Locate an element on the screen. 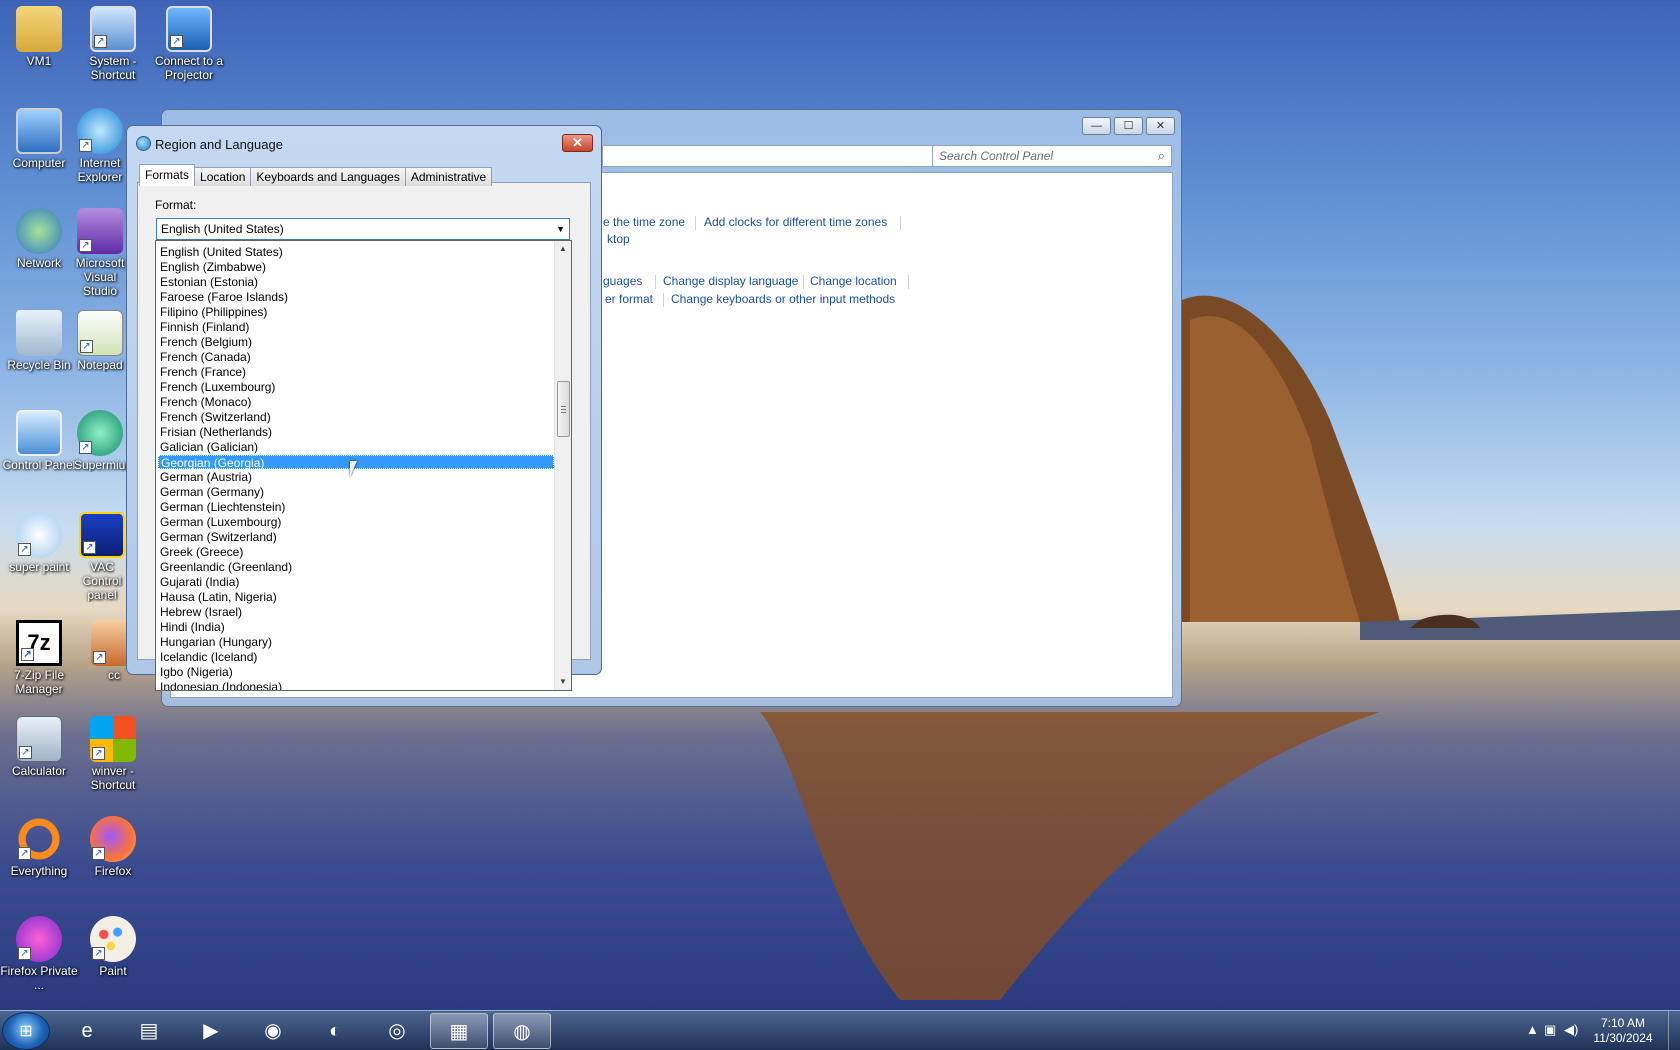 The image size is (1680, 1050). dropdown-option: Greek (Greece) is located at coordinates (356, 552).